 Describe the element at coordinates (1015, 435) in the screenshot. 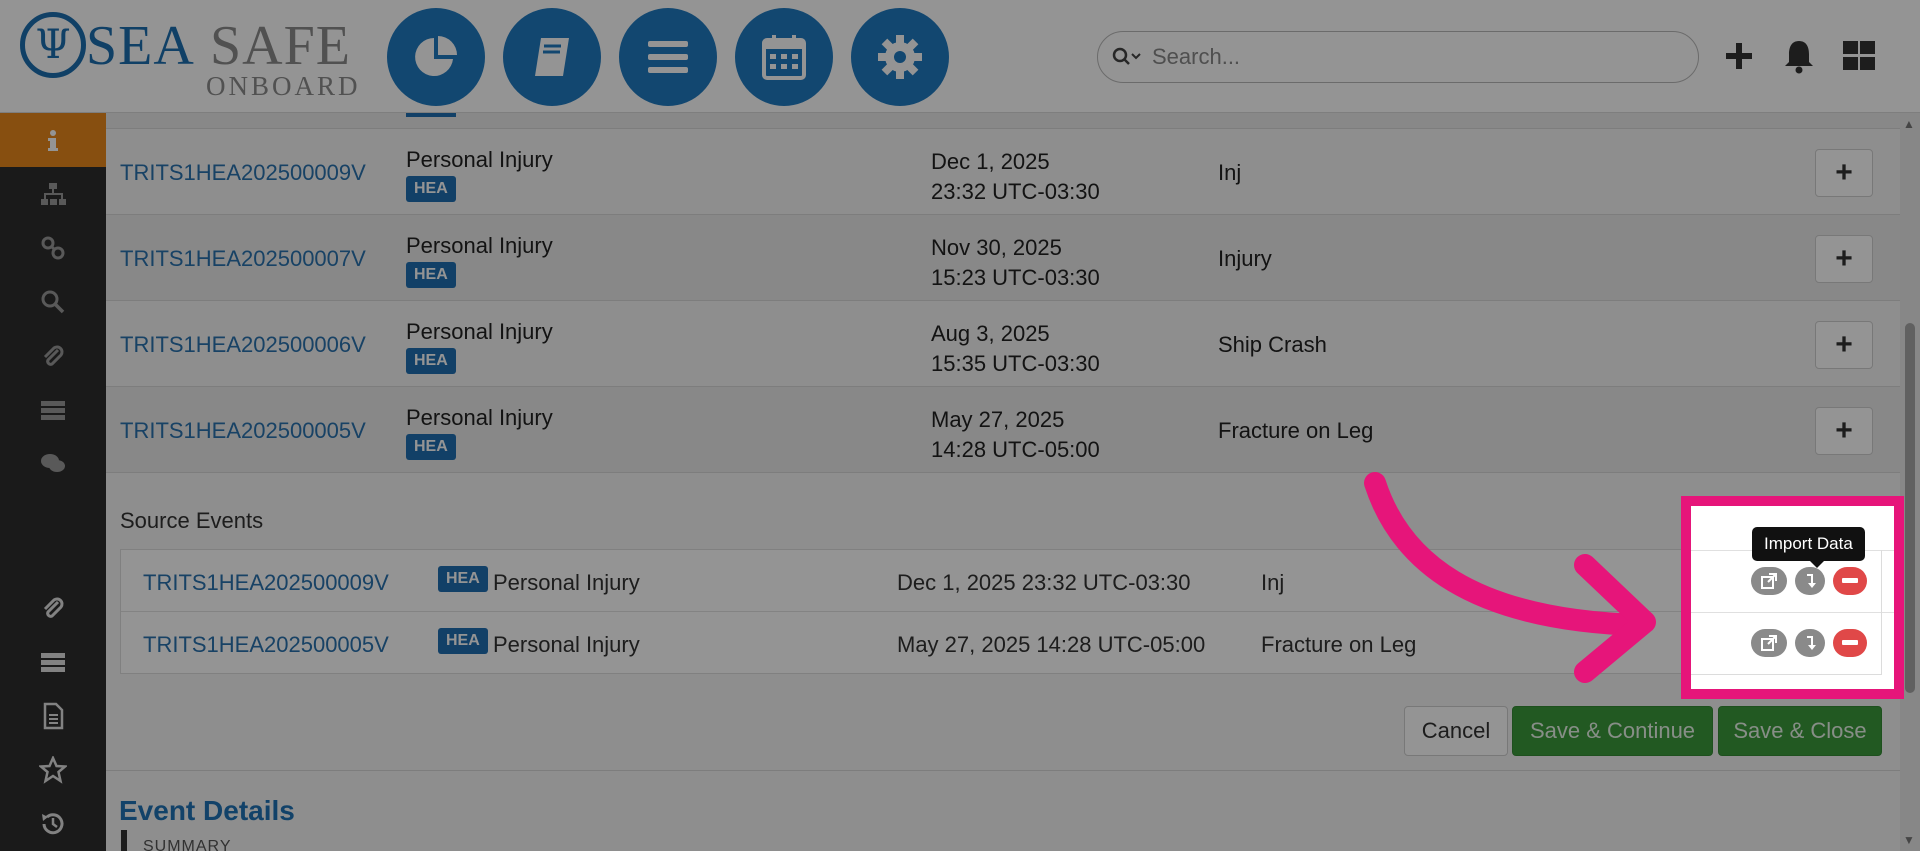

I see `event-datetime: May 27, 2025 14:28 UTC-05:00` at that location.